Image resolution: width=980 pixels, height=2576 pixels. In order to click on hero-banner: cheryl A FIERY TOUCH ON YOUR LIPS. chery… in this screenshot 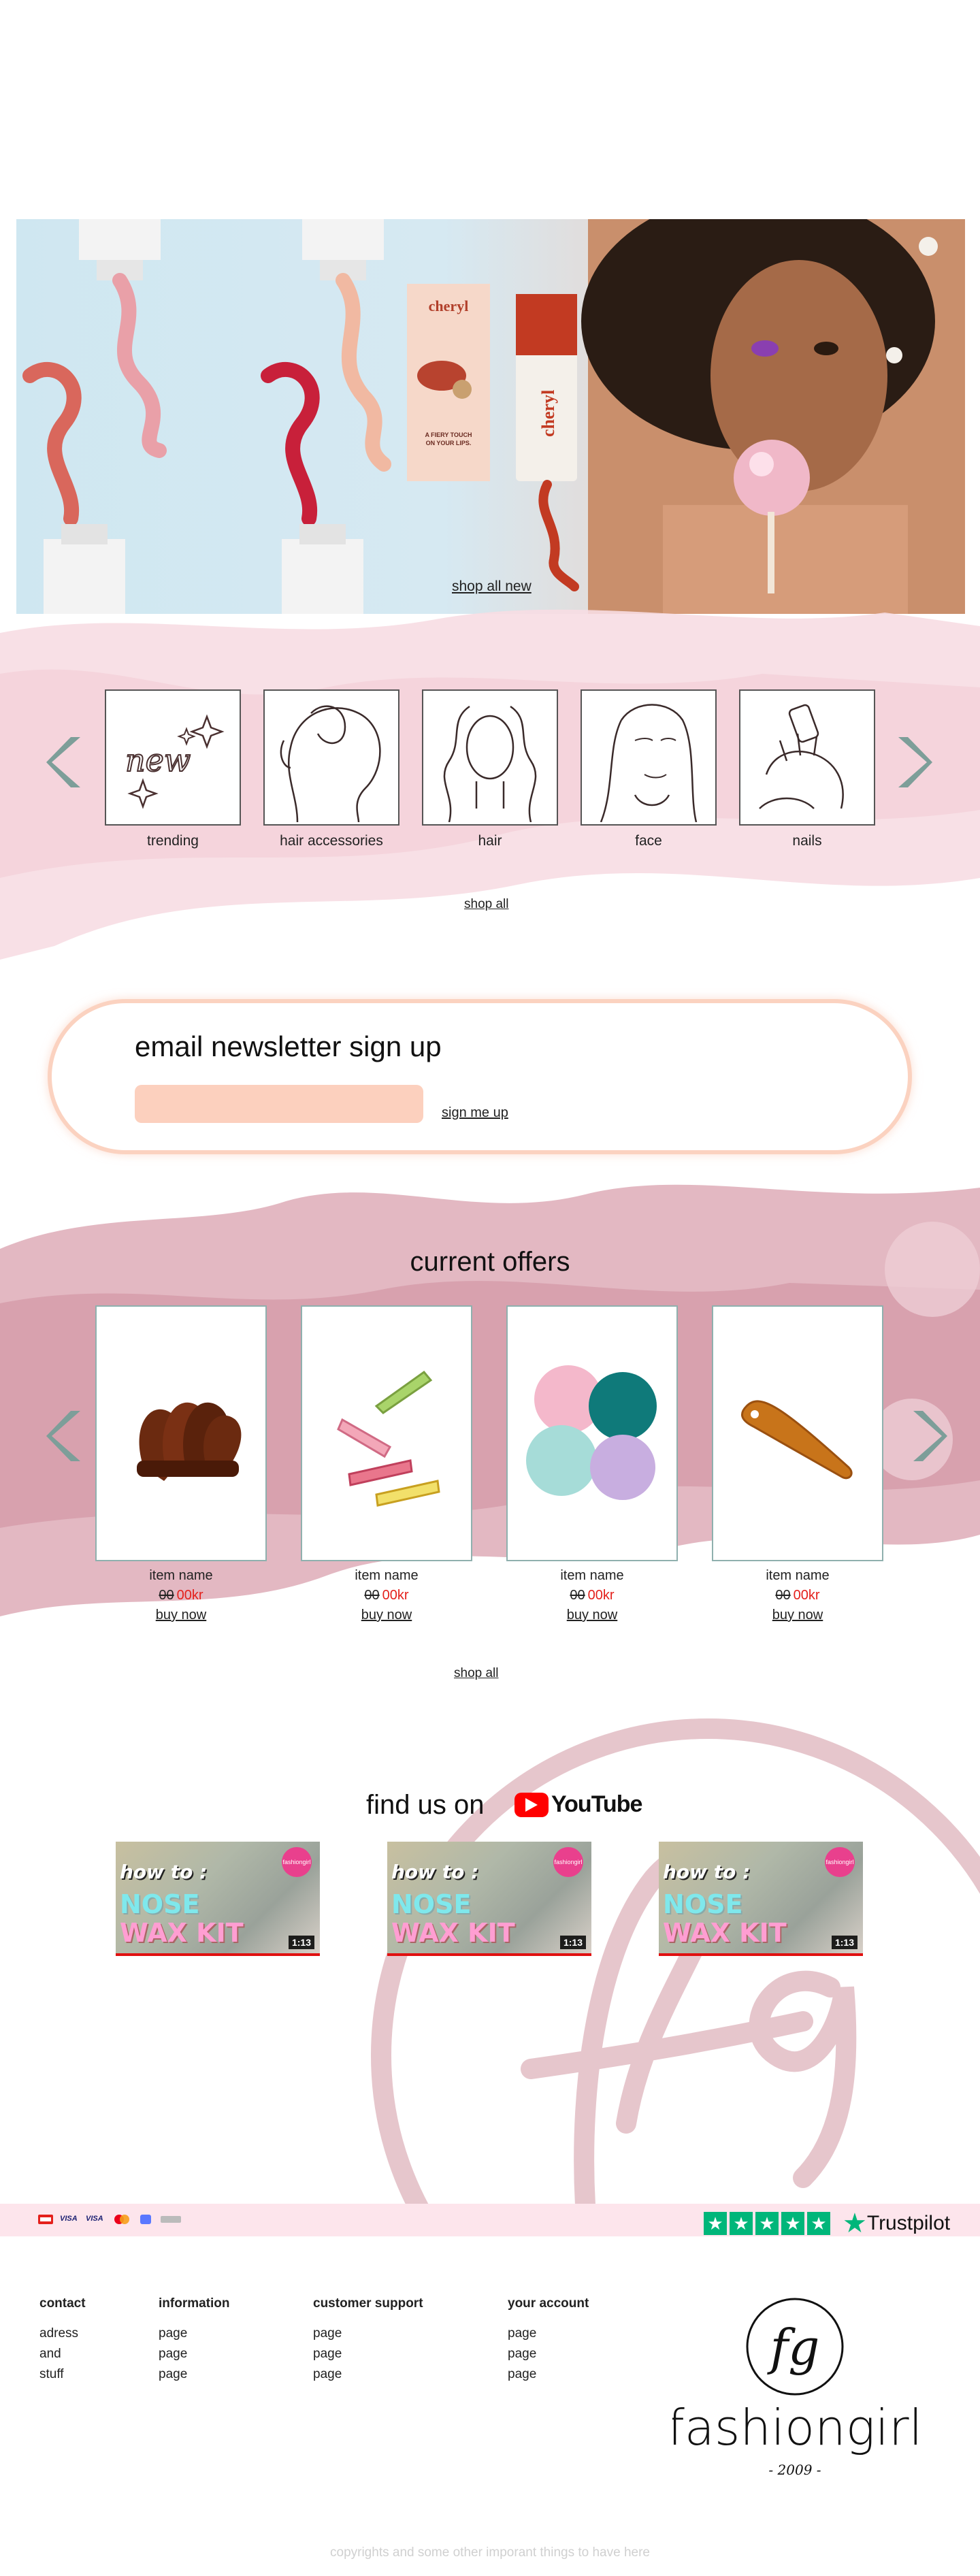, I will do `click(491, 416)`.